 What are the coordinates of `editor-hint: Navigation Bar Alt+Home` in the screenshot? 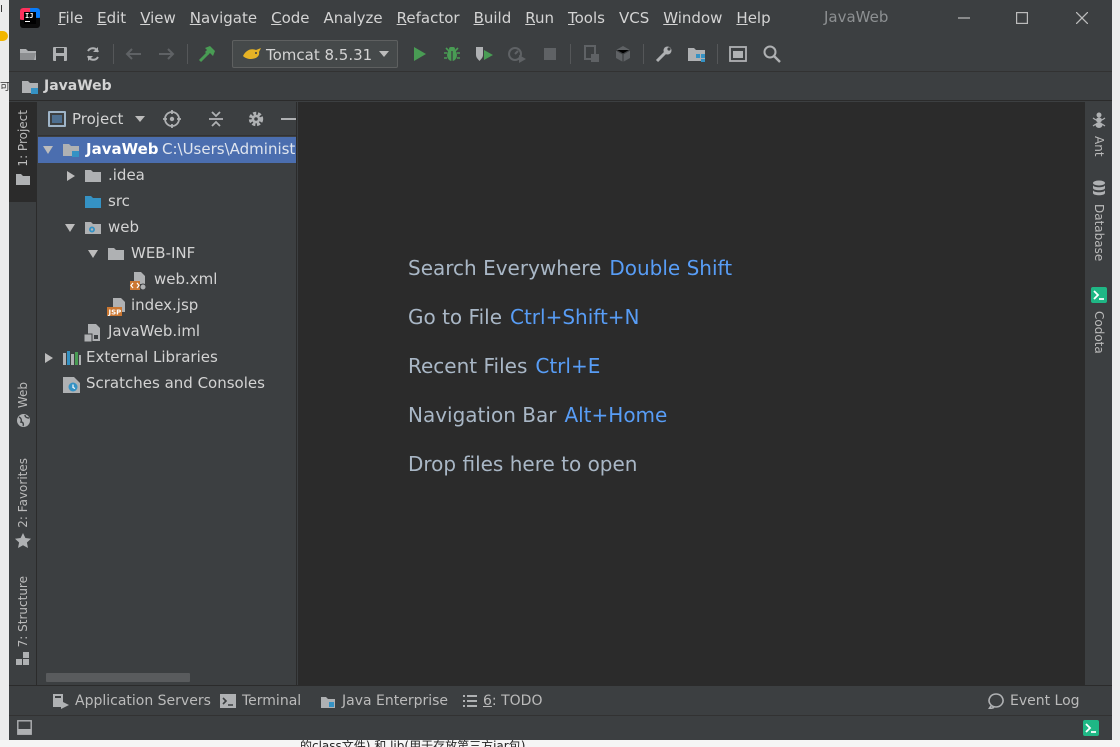 It's located at (537, 415).